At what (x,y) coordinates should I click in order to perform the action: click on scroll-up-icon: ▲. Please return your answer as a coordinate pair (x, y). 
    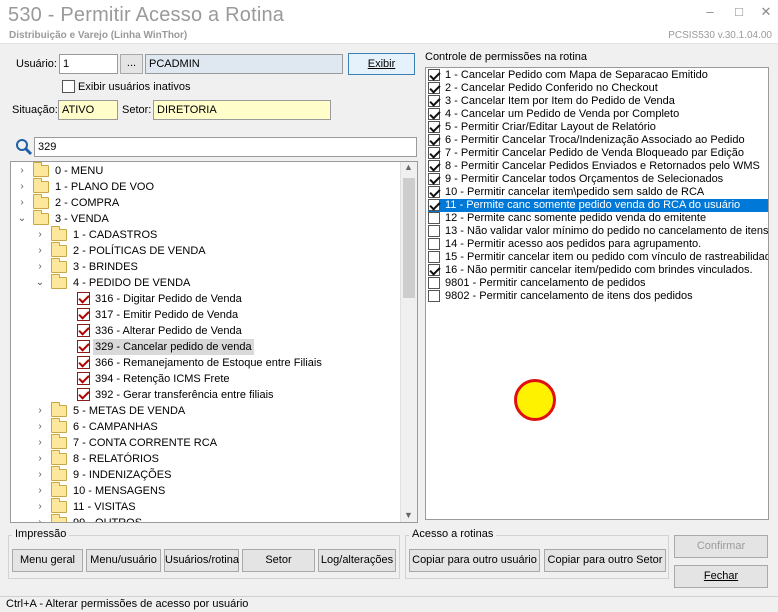
    Looking at the image, I should click on (408, 167).